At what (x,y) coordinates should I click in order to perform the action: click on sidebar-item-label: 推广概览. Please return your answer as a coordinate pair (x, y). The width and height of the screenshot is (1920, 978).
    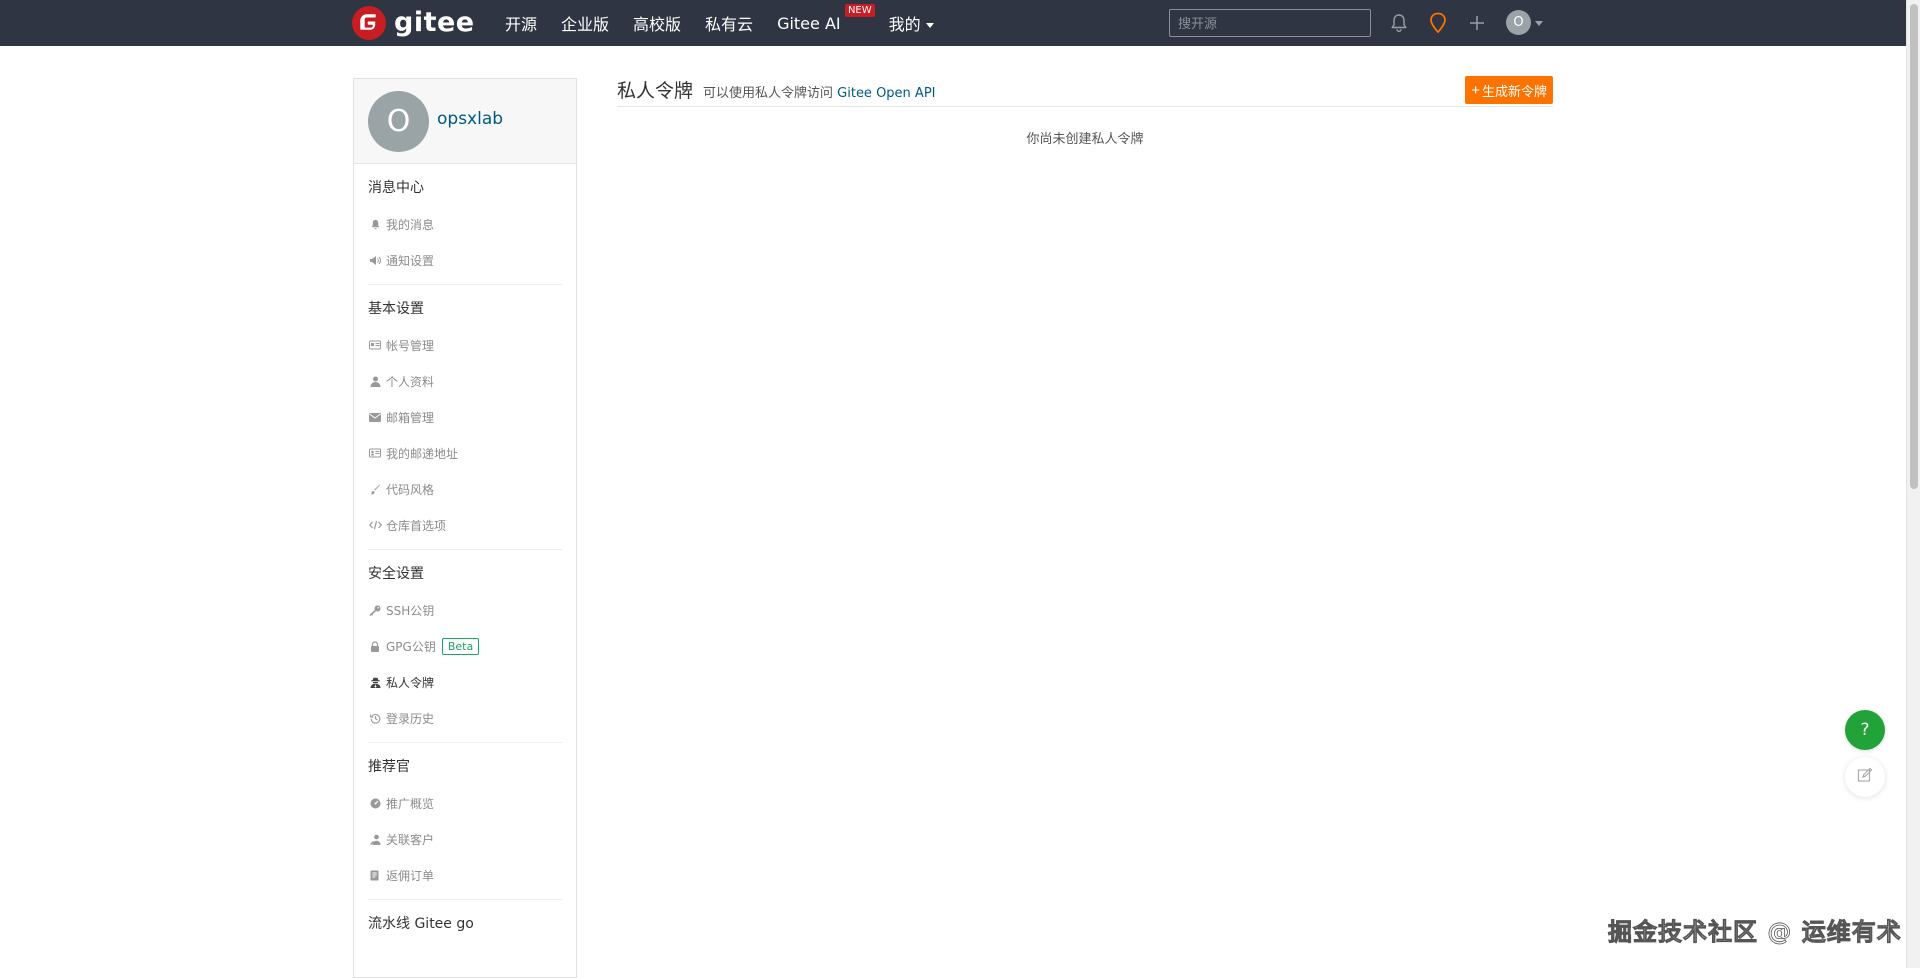
    Looking at the image, I should click on (410, 803).